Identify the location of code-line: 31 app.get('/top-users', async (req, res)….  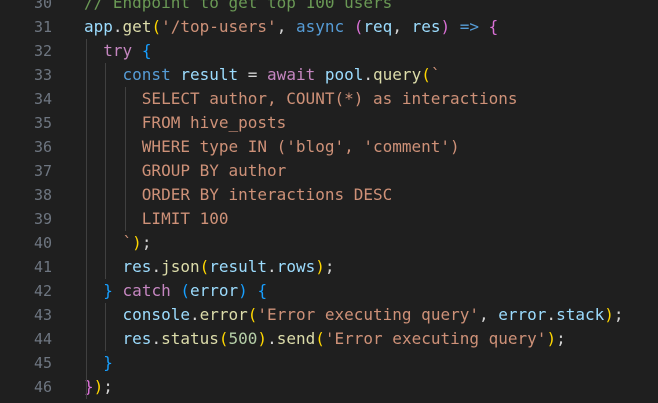
(329, 27).